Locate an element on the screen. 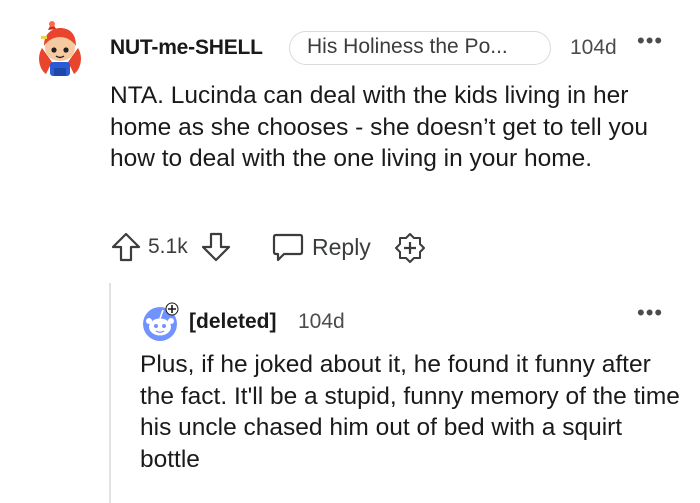 The image size is (700, 503). reply-more-options-button: ••• is located at coordinates (650, 313).